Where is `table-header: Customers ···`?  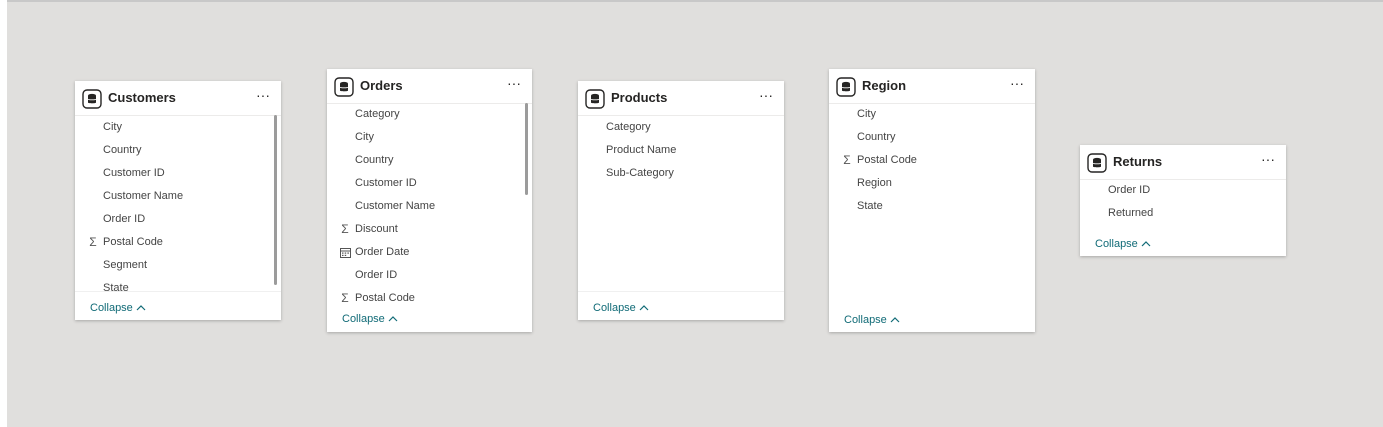 table-header: Customers ··· is located at coordinates (178, 98).